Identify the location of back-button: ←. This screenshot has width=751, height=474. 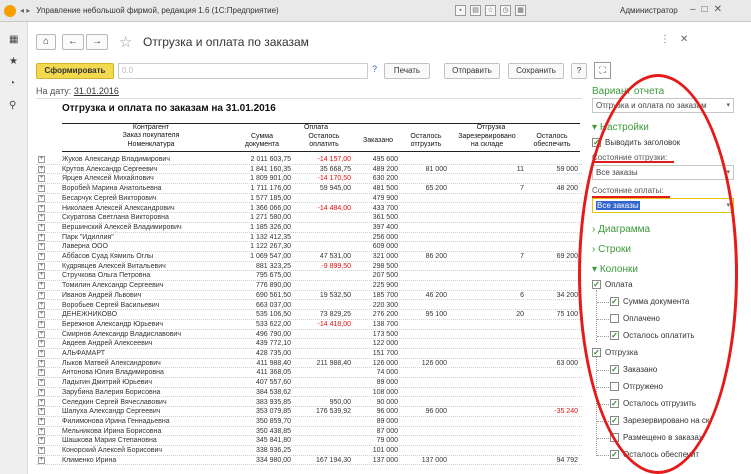
(73, 42).